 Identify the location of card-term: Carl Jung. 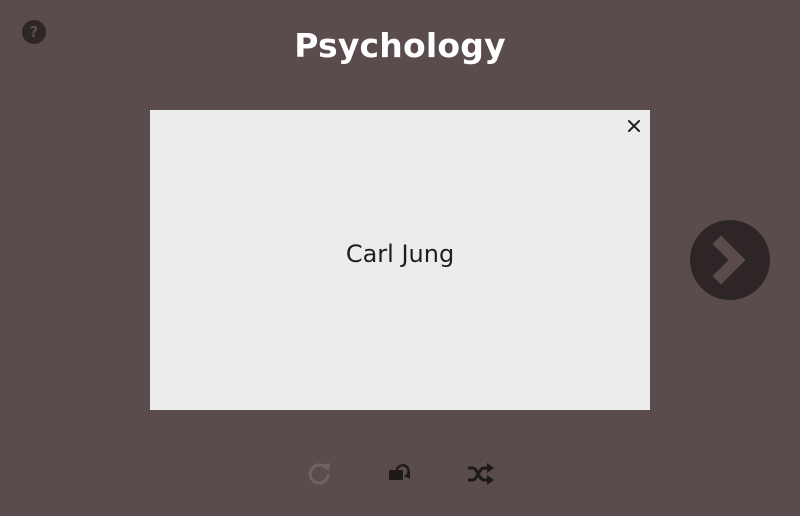
(400, 254).